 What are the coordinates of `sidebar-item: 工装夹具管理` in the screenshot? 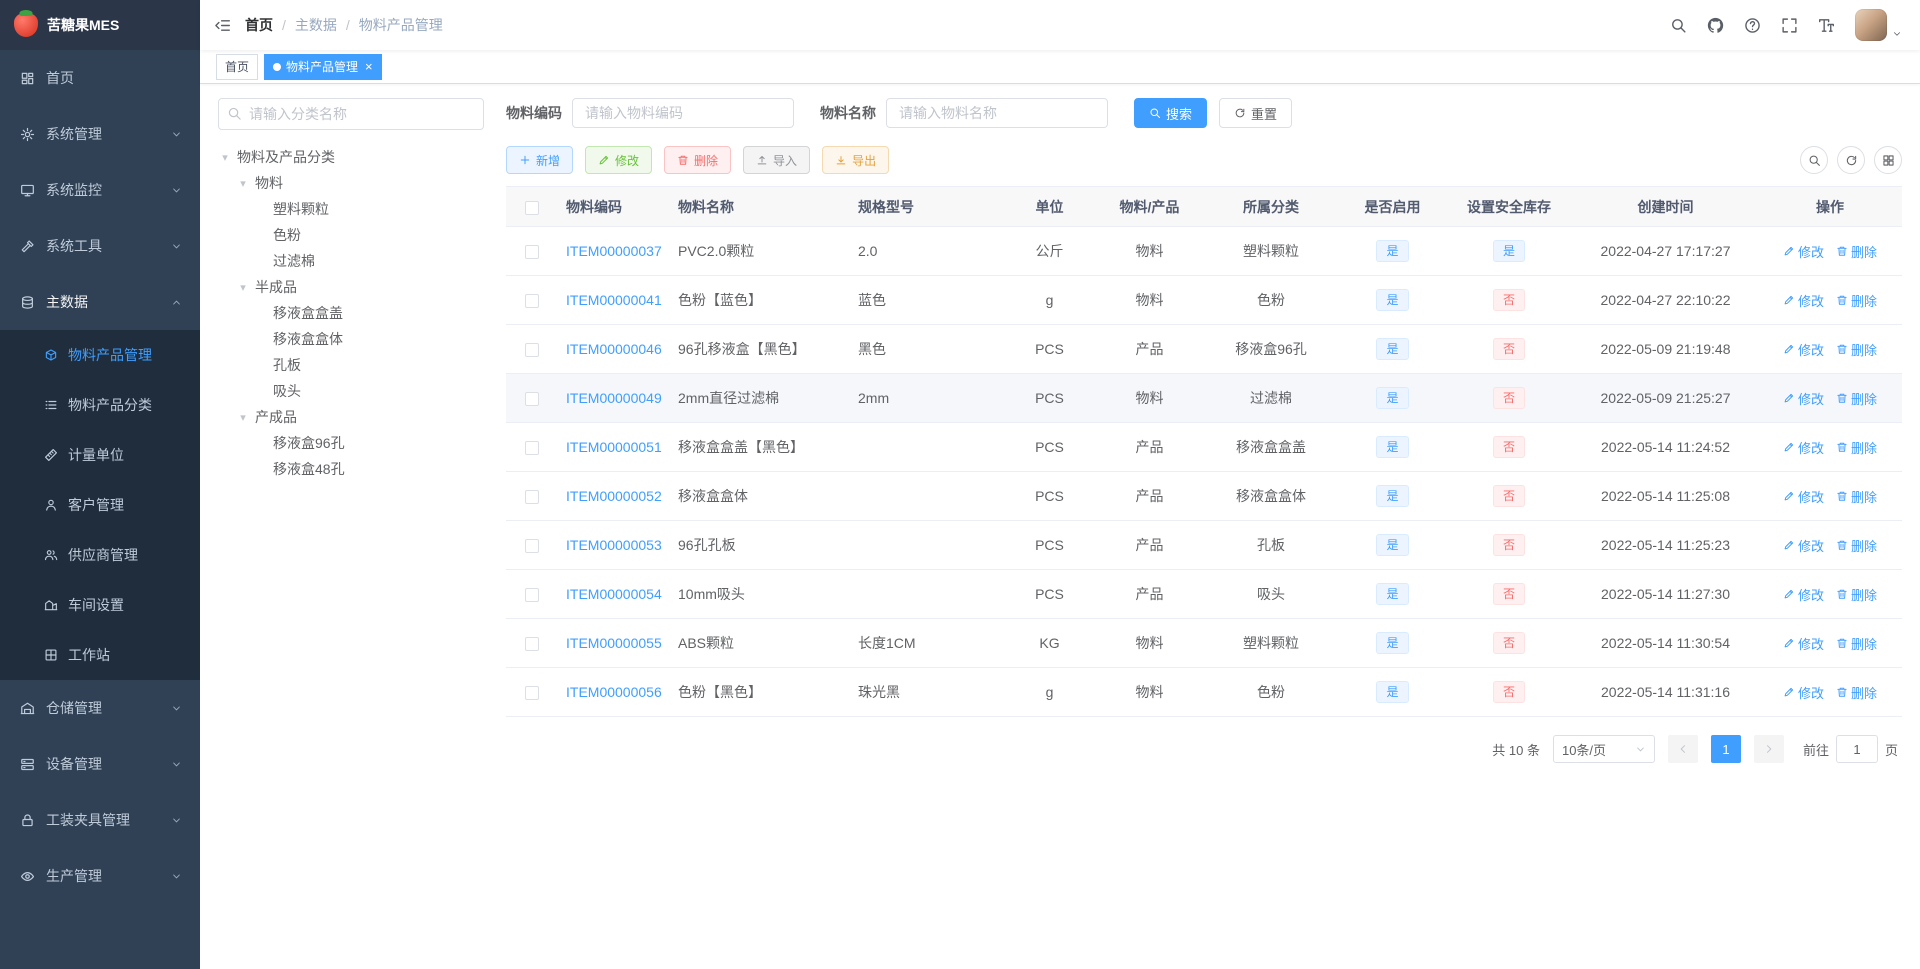 It's located at (100, 820).